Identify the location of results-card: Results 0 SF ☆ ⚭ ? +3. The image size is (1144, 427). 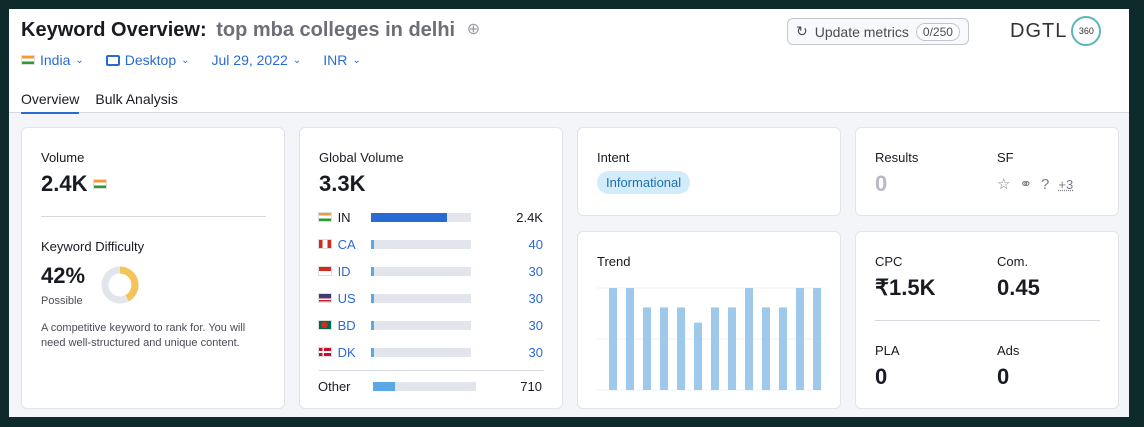
(987, 171).